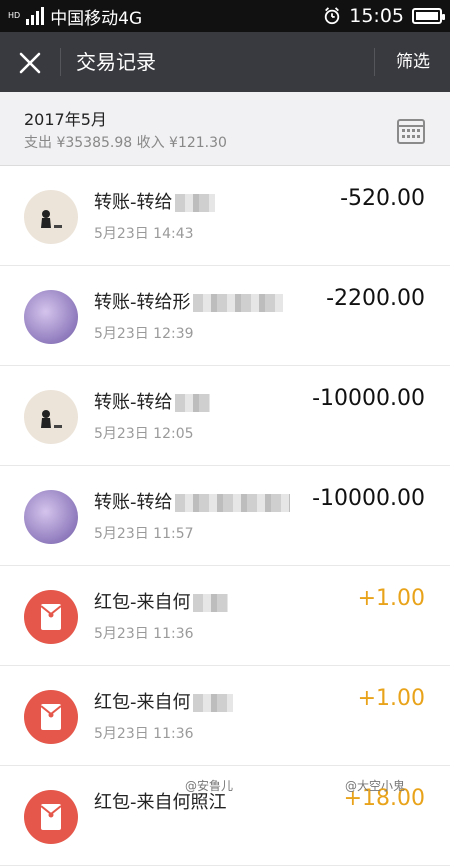 The width and height of the screenshot is (450, 866). What do you see at coordinates (332, 16) in the screenshot?
I see `alarm-icon` at bounding box center [332, 16].